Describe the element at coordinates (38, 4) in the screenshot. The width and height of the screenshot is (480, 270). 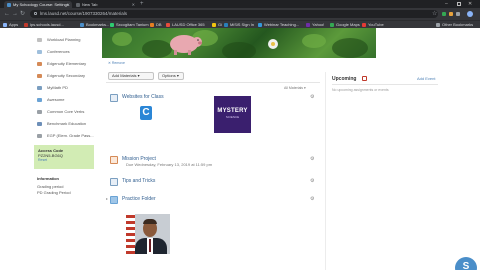
I see `tab-schoology: My Schoology Course: Settings ✕` at that location.